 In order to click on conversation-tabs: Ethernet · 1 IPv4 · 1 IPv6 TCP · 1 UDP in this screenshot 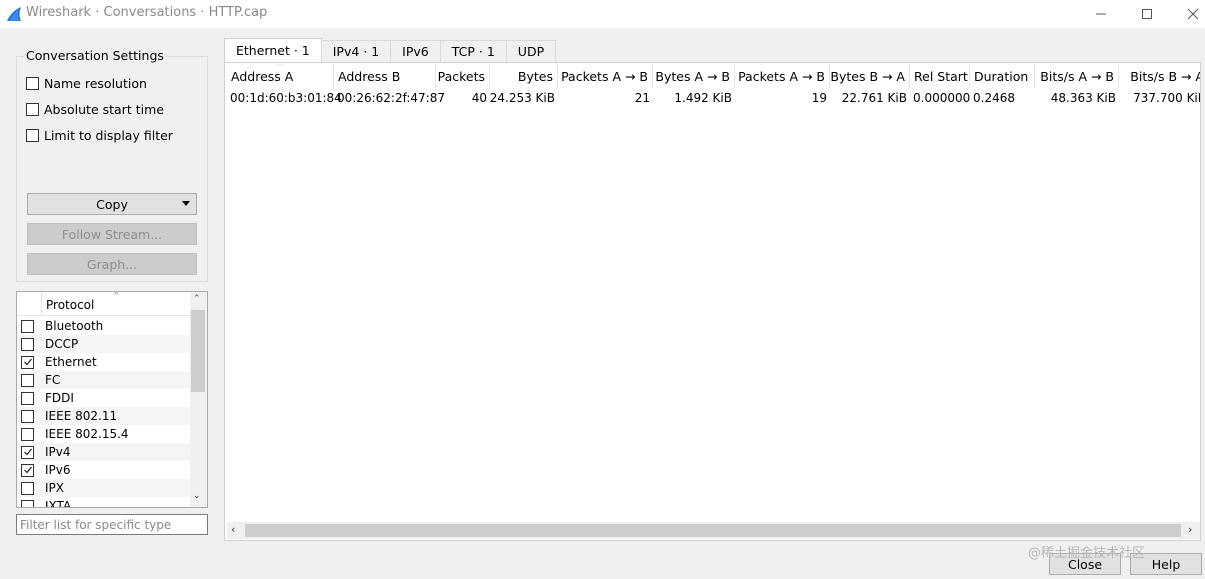, I will do `click(390, 50)`.